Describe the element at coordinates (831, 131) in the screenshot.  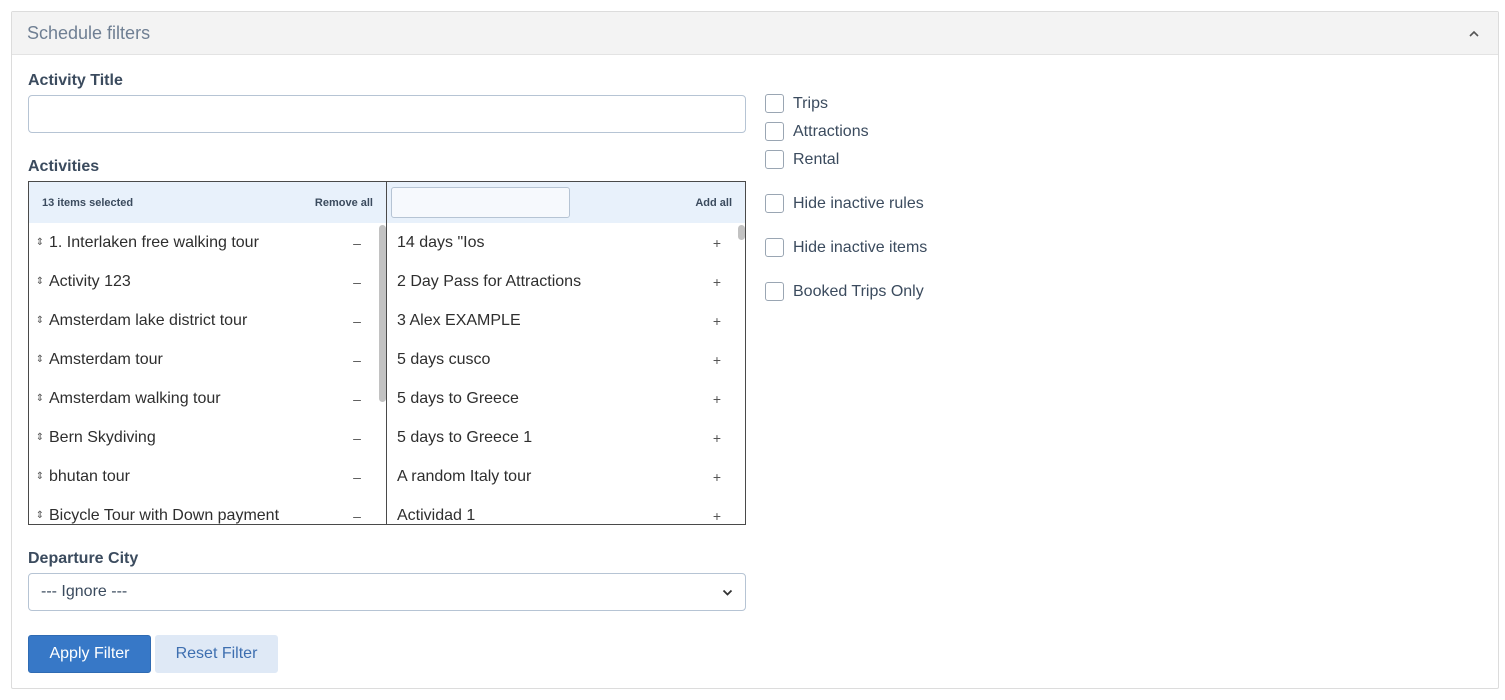
I see `checkbox-attractions-label: Attractions` at that location.